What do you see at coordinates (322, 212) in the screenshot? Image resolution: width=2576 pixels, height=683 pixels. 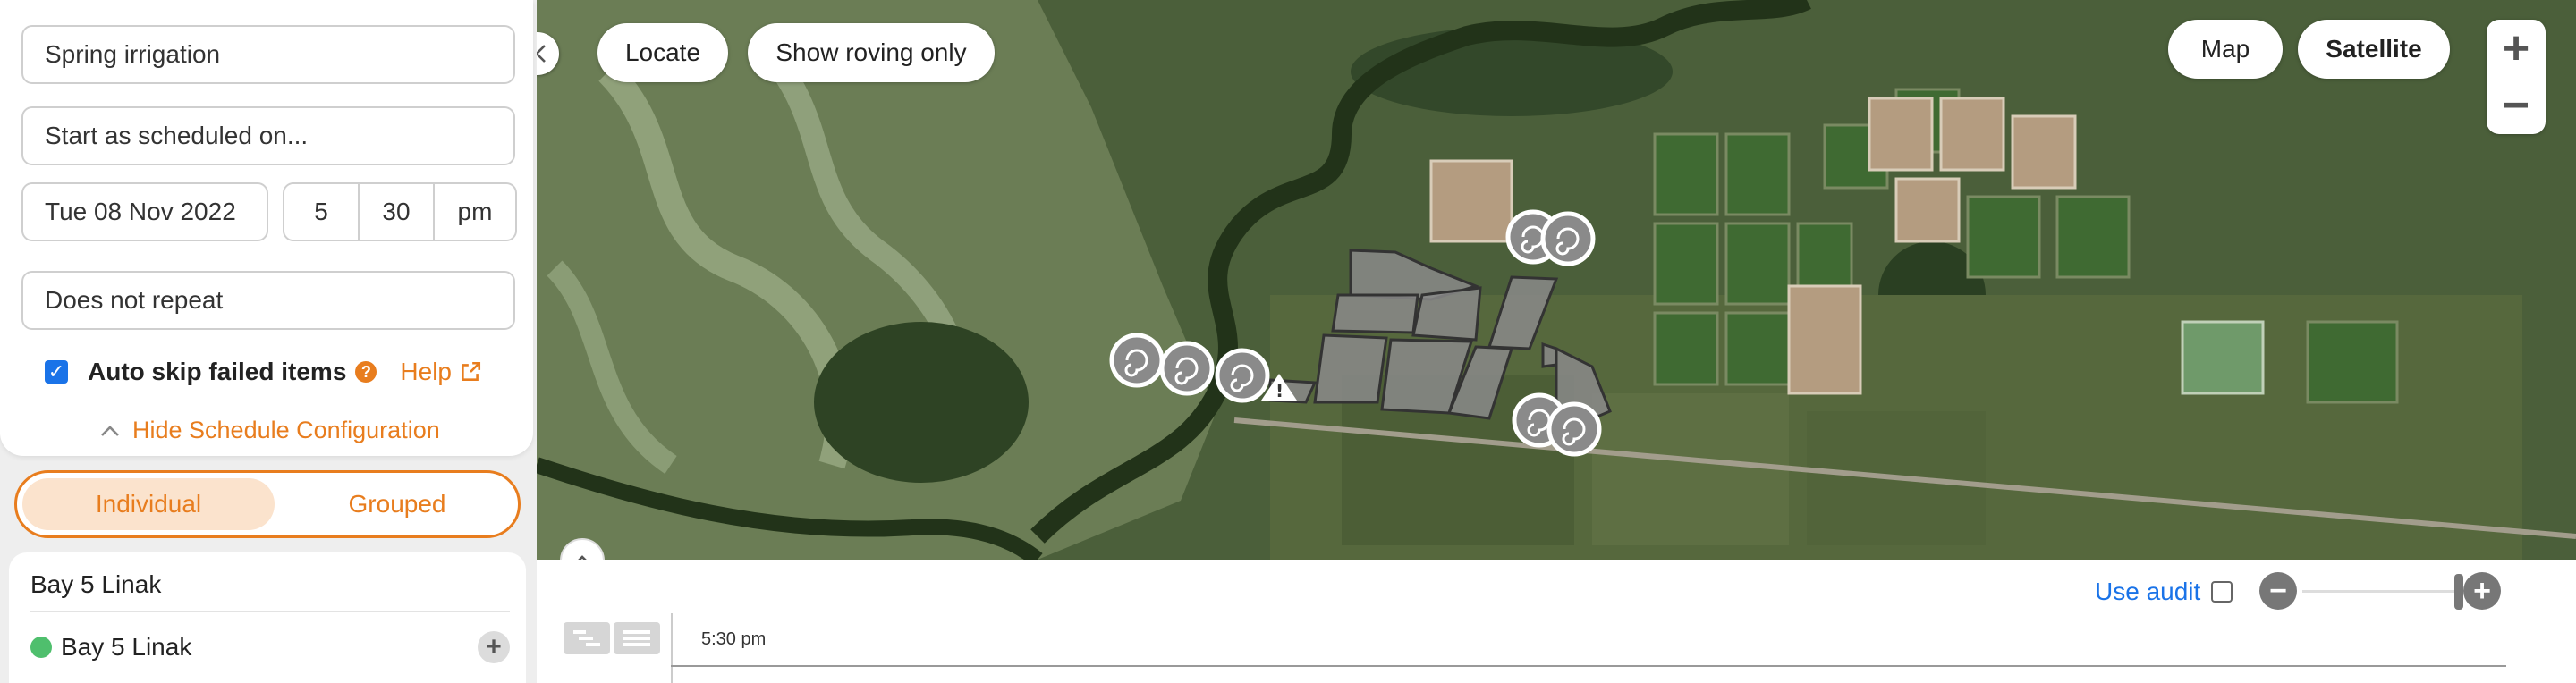 I see `hour-field: 5` at bounding box center [322, 212].